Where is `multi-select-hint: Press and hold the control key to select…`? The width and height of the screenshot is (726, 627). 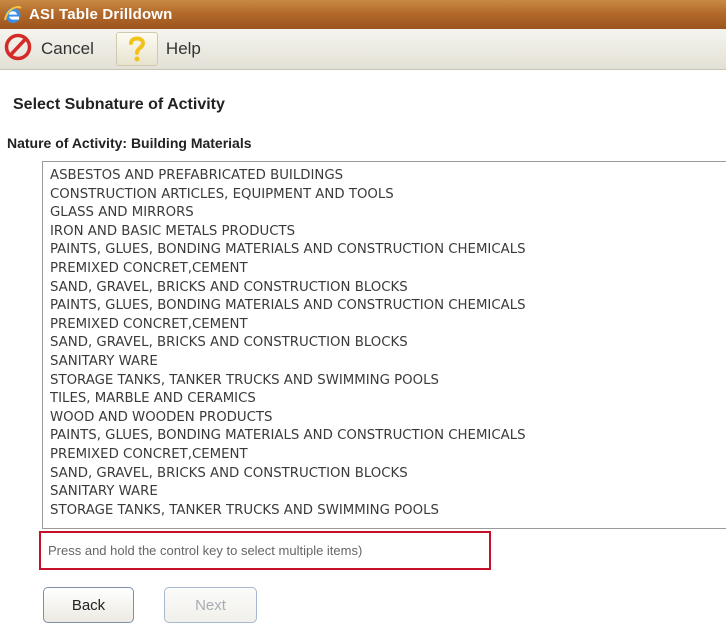 multi-select-hint: Press and hold the control key to select… is located at coordinates (205, 550).